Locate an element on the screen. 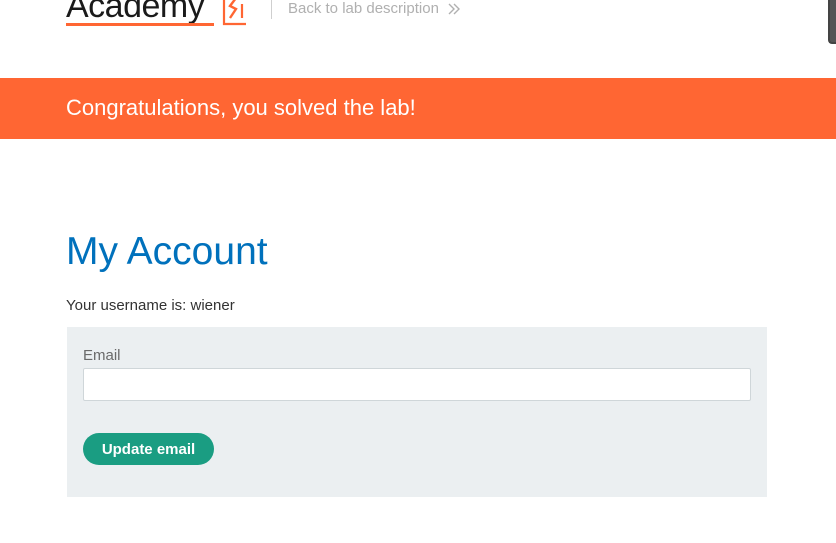  lab-solved-banner: Congratulations, you solved the lab! is located at coordinates (418, 108).